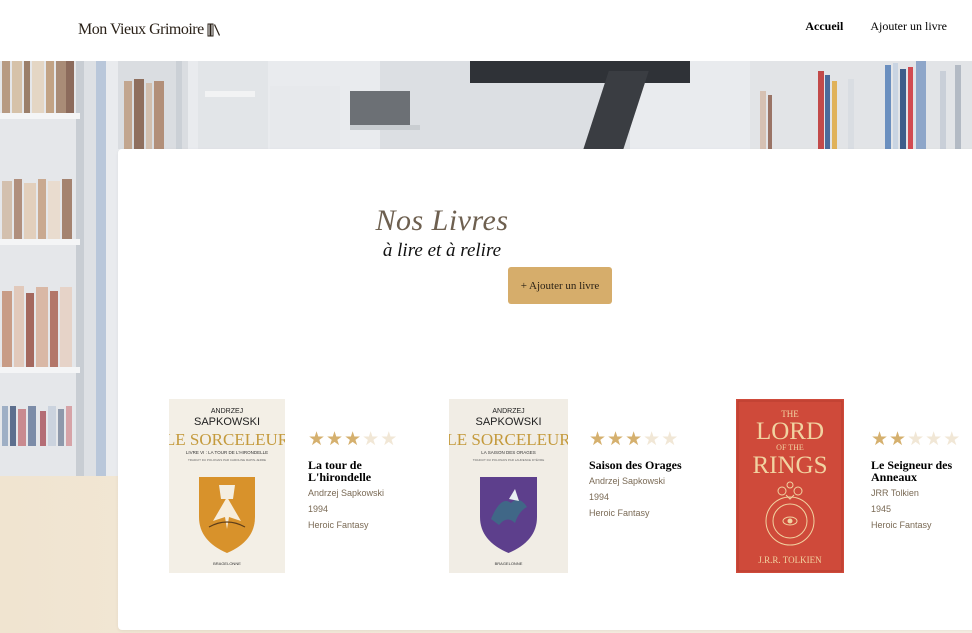  I want to click on cover-author: J.R.R. TOLKIEN, so click(790, 560).